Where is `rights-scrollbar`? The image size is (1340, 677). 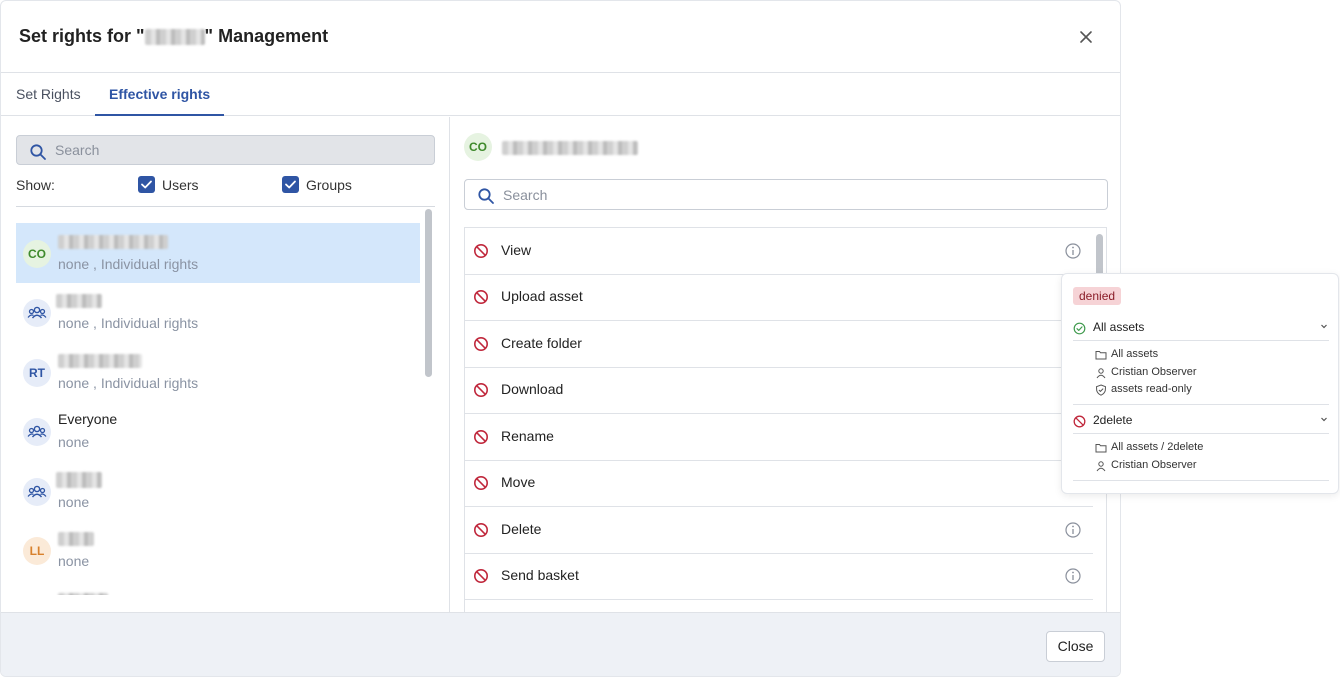
rights-scrollbar is located at coordinates (1099, 256).